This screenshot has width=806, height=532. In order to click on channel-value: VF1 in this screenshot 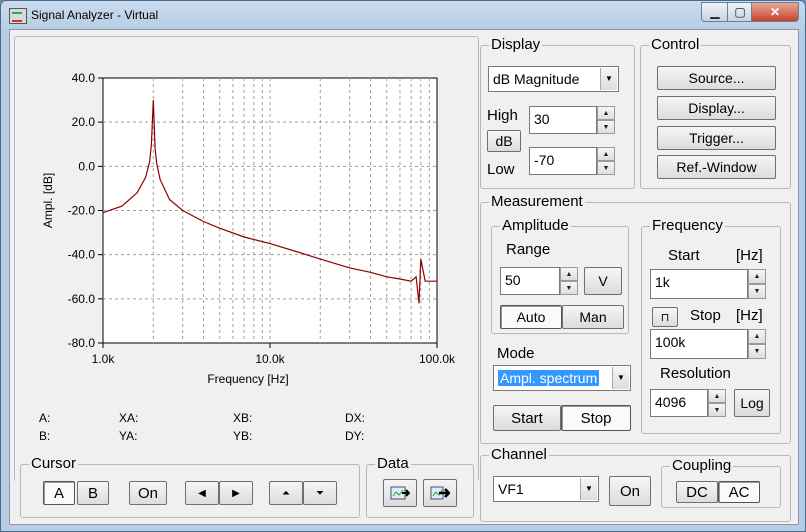, I will do `click(511, 489)`.